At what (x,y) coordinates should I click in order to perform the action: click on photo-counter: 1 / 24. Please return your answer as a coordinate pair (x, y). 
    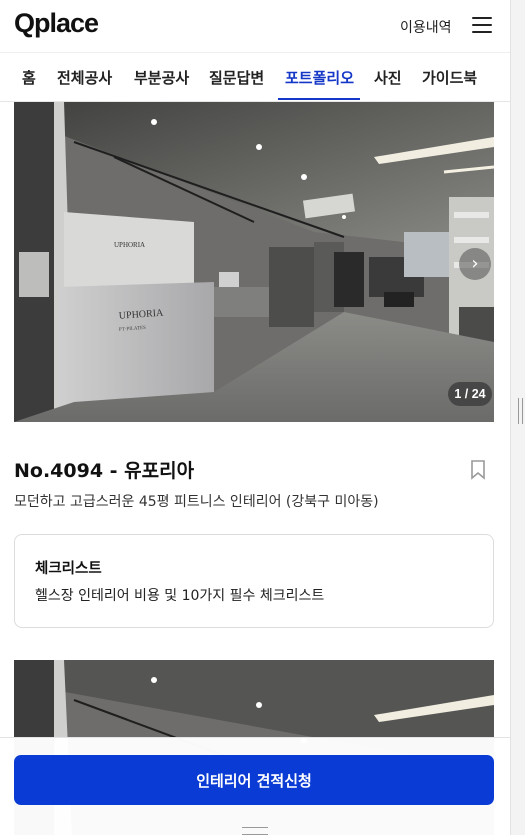
    Looking at the image, I should click on (470, 394).